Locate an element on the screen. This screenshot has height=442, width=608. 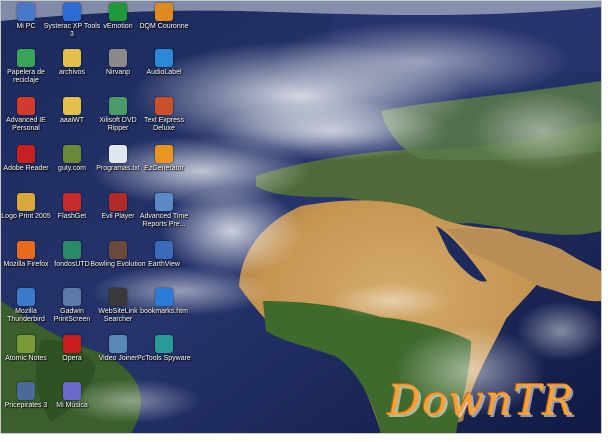
desktop-shortcut-label: DQM Couronne is located at coordinates (164, 26).